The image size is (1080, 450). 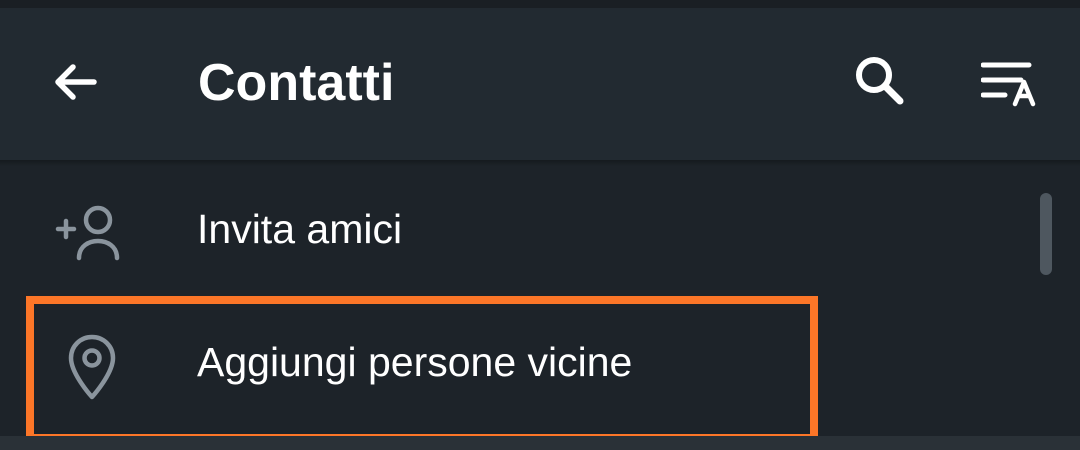 I want to click on sort-by-name-button, so click(x=1012, y=82).